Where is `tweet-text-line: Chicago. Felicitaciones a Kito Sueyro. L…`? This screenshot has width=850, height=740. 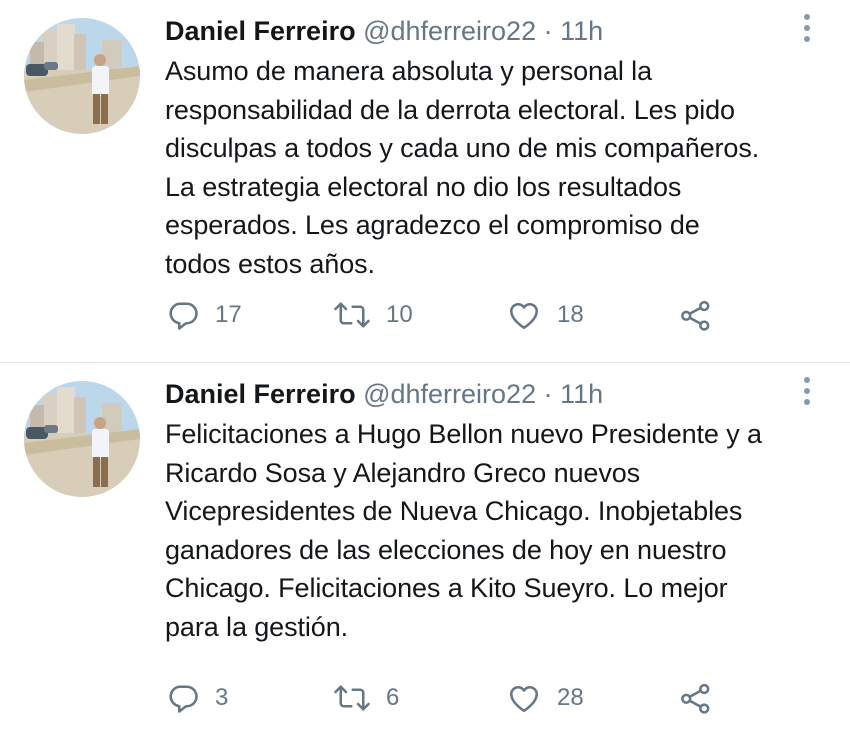 tweet-text-line: Chicago. Felicitaciones a Kito Sueyro. L… is located at coordinates (446, 588).